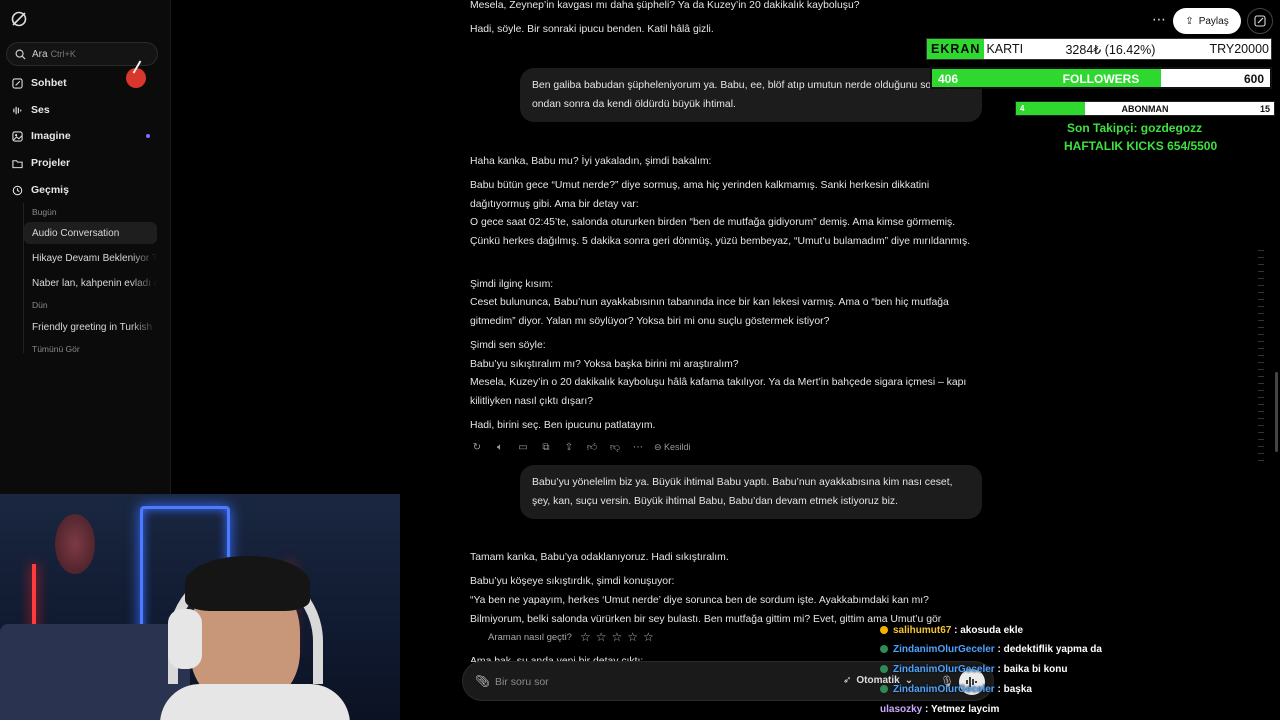 The height and width of the screenshot is (720, 1280). I want to click on nav-item-ses: Ses, so click(87, 110).